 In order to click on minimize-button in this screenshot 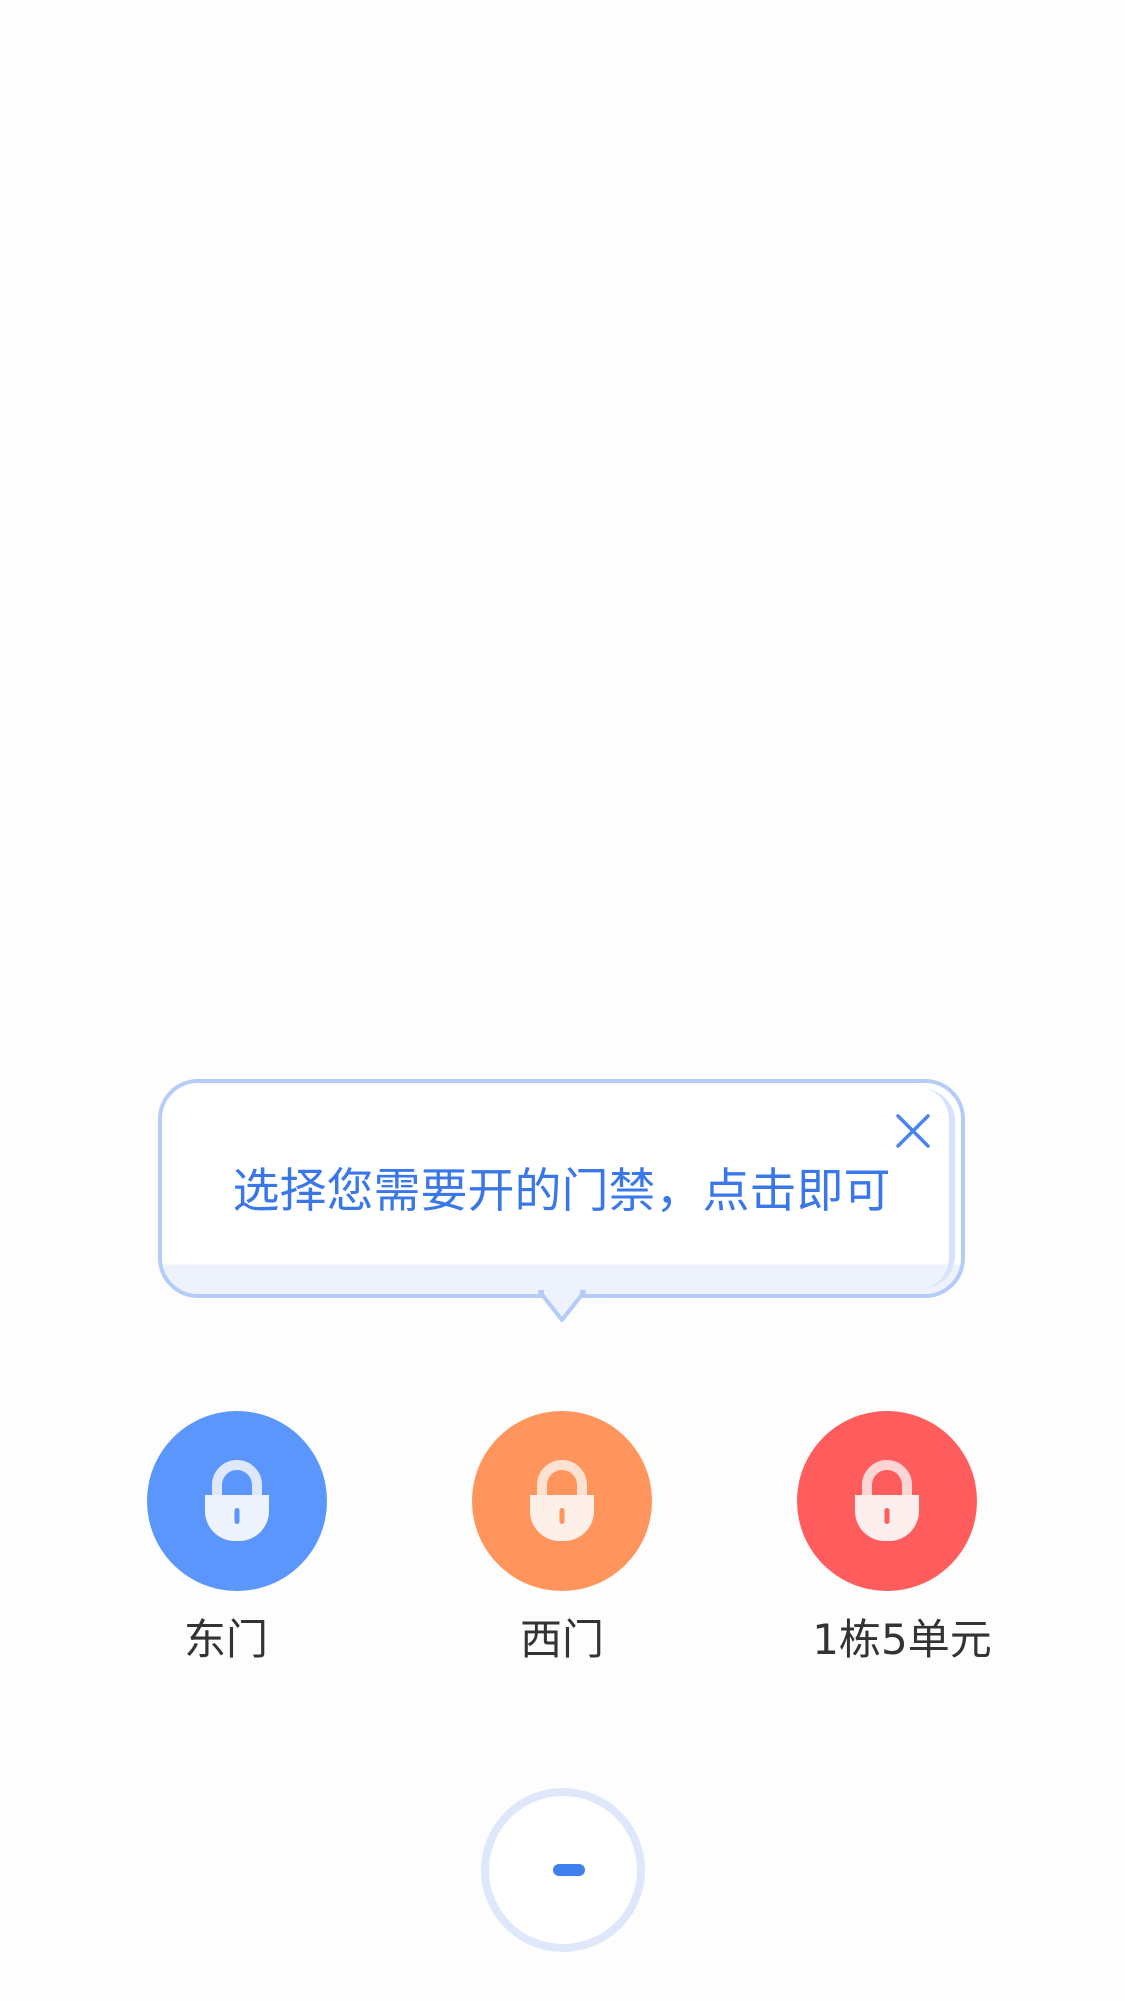, I will do `click(563, 1870)`.